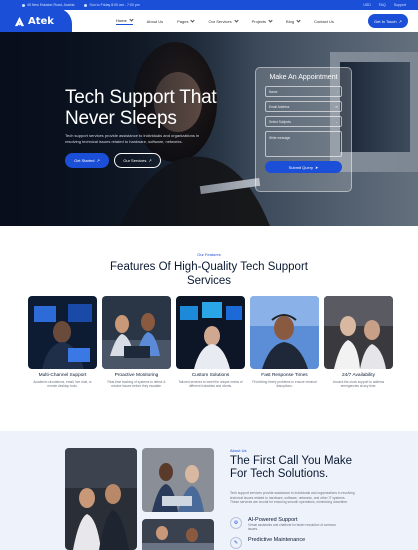 The image size is (418, 550). I want to click on user-icon: ◦, so click(337, 91).